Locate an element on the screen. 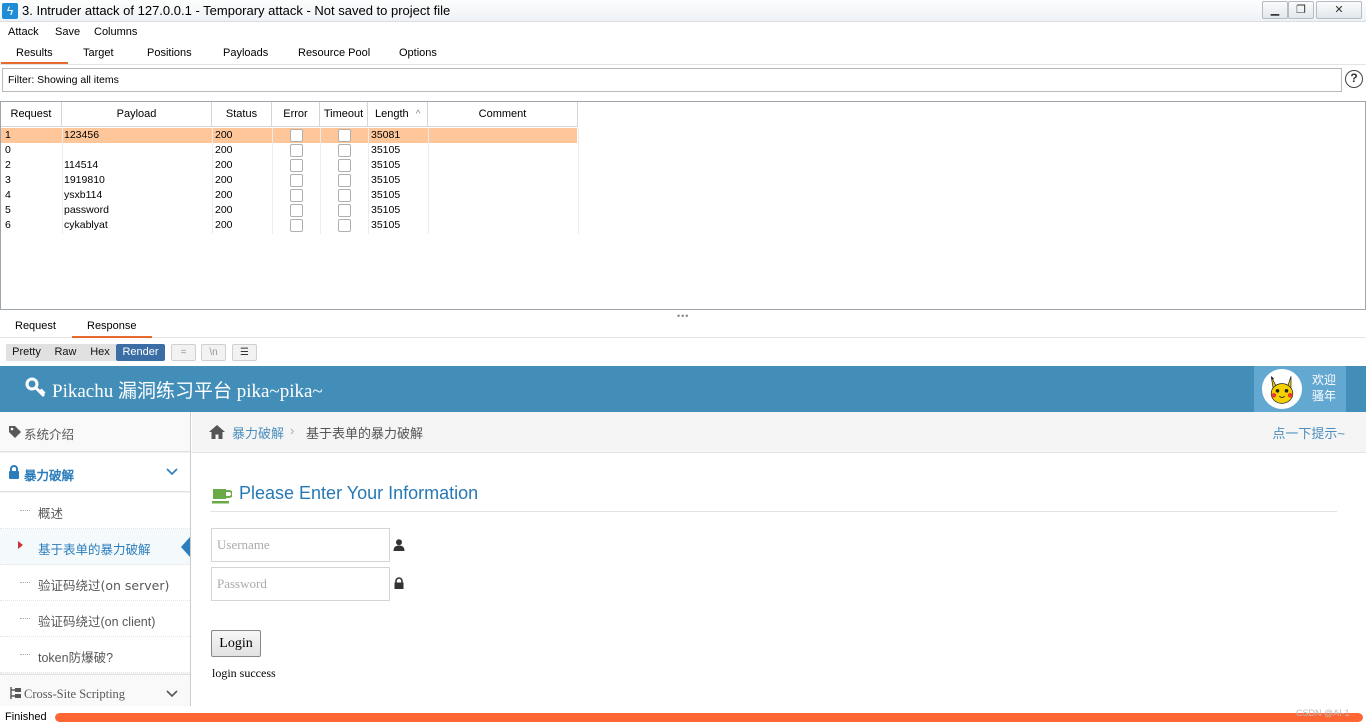  column-header-length: Length ^ is located at coordinates (398, 114).